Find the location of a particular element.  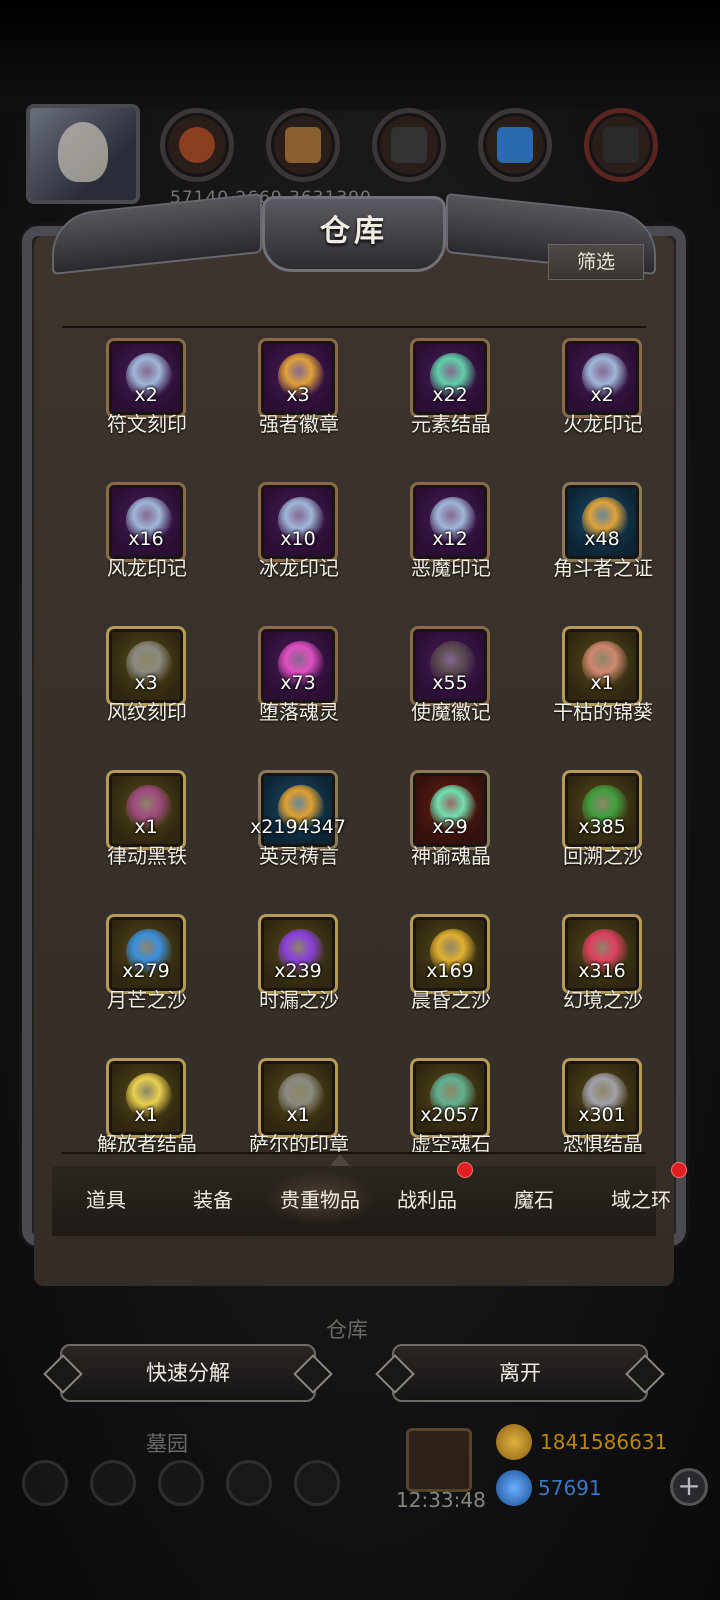

item-count: x16 is located at coordinates (146, 539).